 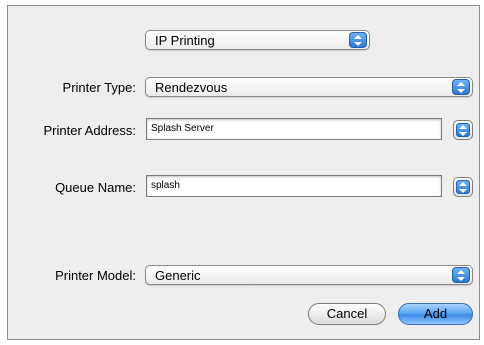 I want to click on queue-name-popup-button, so click(x=463, y=187).